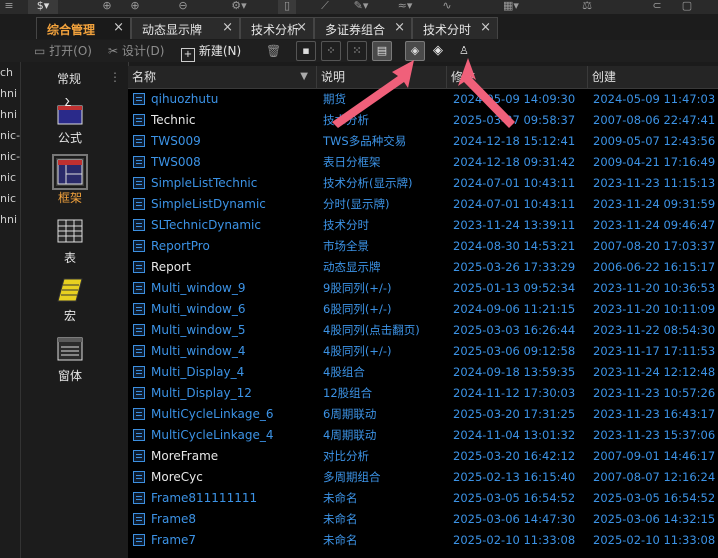 This screenshot has width=718, height=558. I want to click on dollar-icon: $▾, so click(43, 7).